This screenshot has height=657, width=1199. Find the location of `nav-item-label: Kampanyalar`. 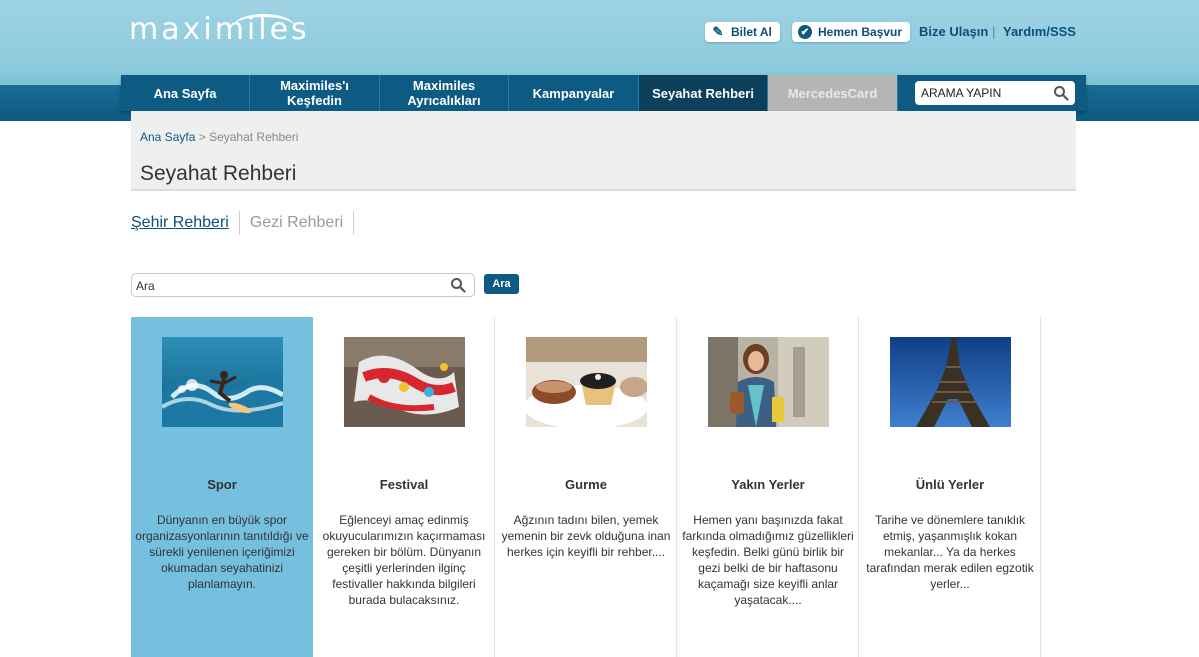

nav-item-label: Kampanyalar is located at coordinates (573, 93).